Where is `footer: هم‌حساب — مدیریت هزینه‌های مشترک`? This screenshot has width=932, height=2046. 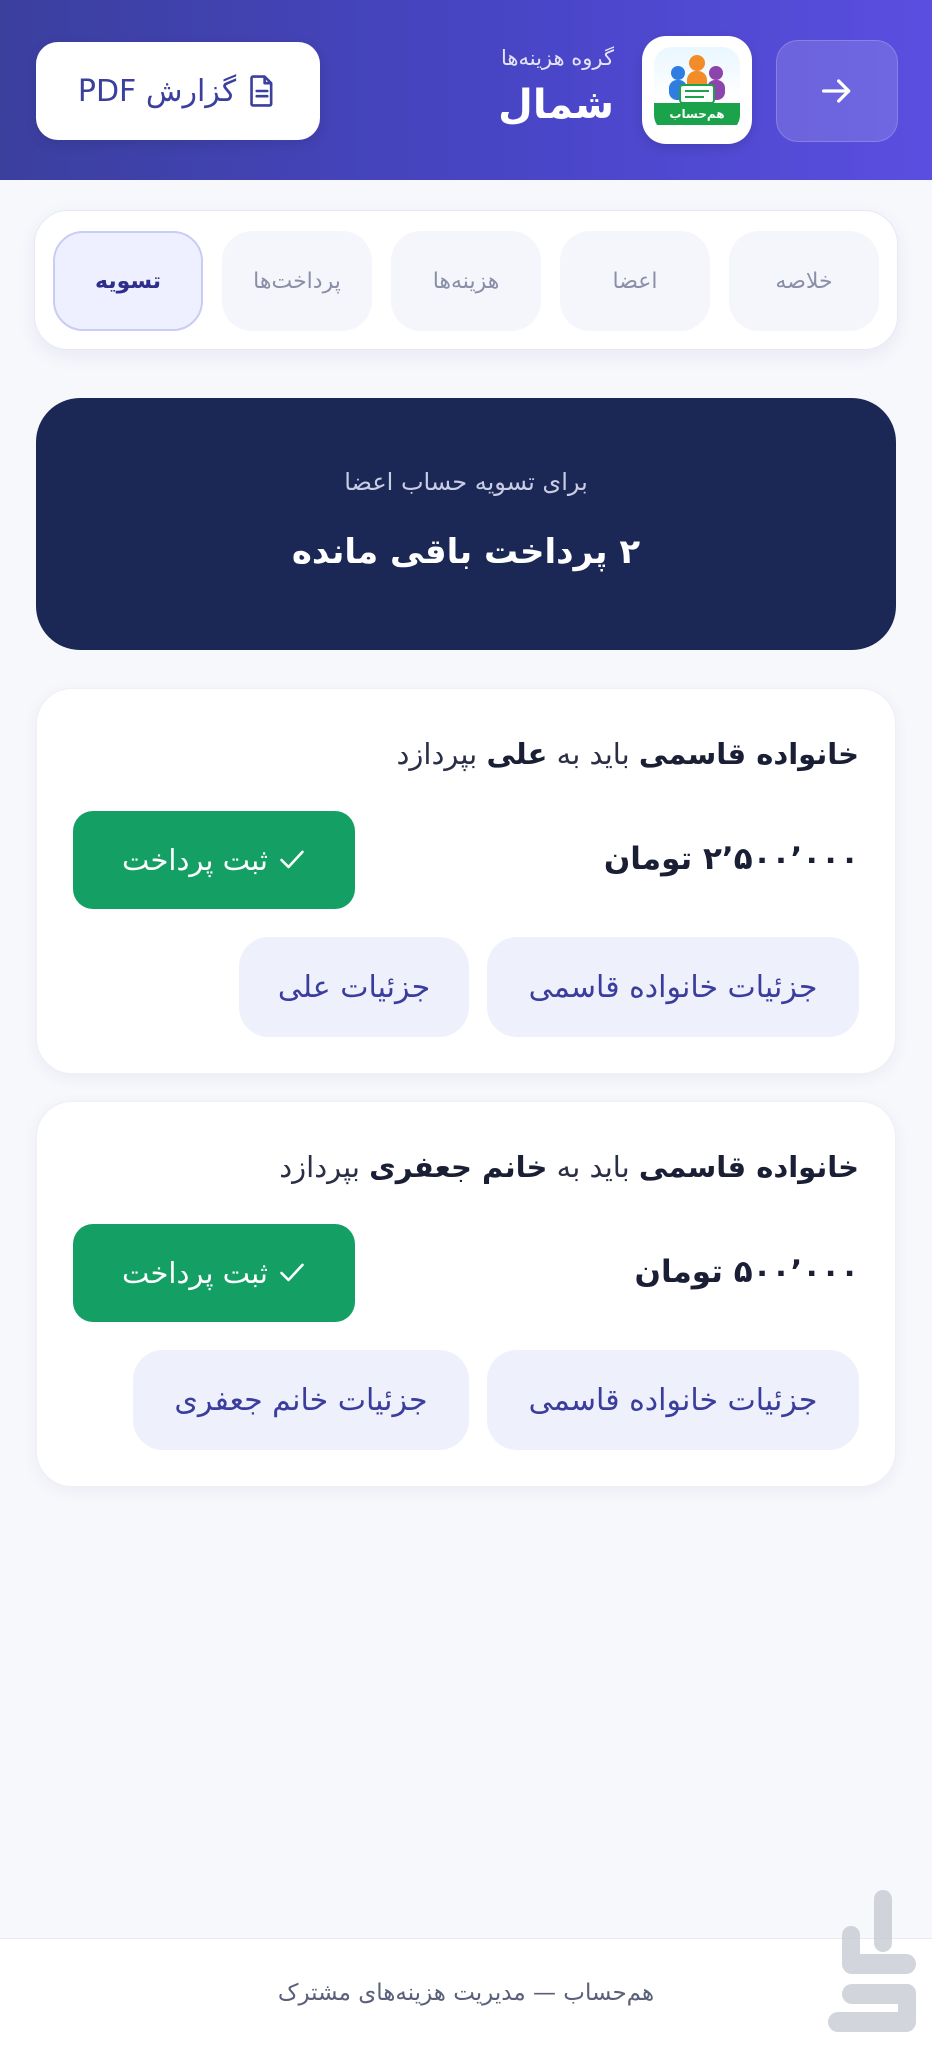
footer: هم‌حساب — مدیریت هزینه‌های مشترک is located at coordinates (466, 1992).